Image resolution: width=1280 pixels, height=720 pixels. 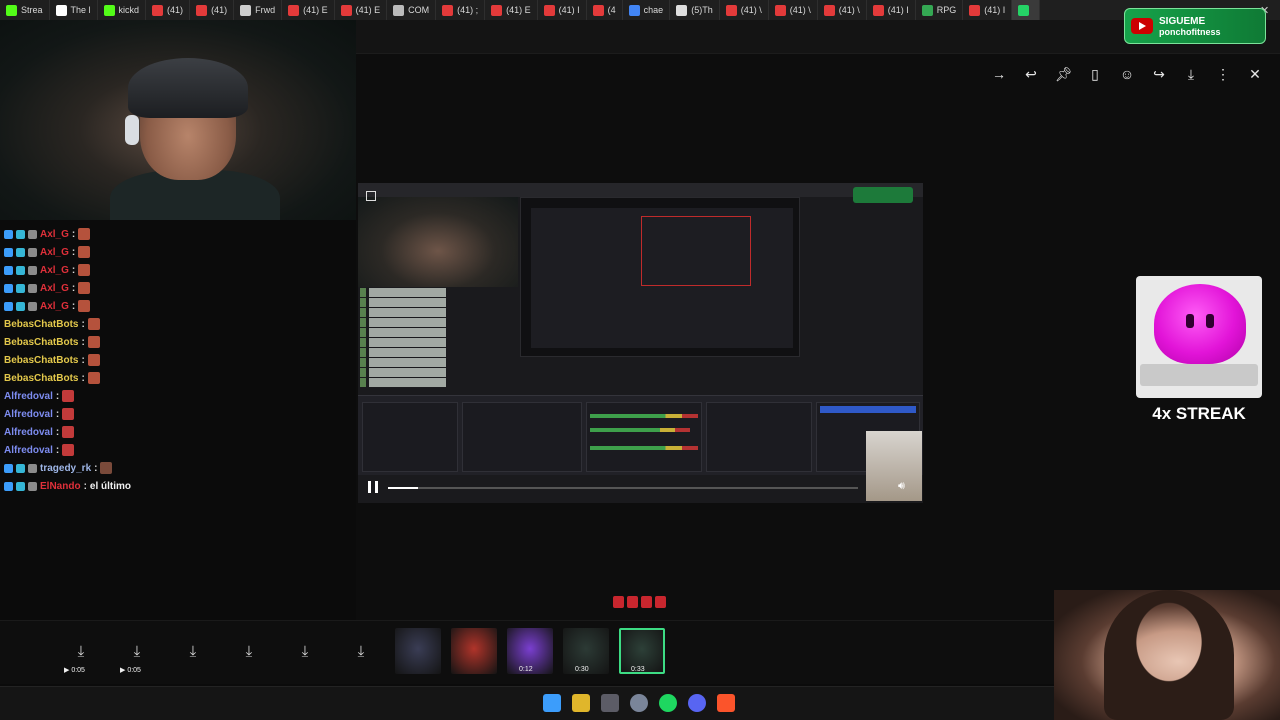 What do you see at coordinates (610, 703) in the screenshot?
I see `obs-icon` at bounding box center [610, 703].